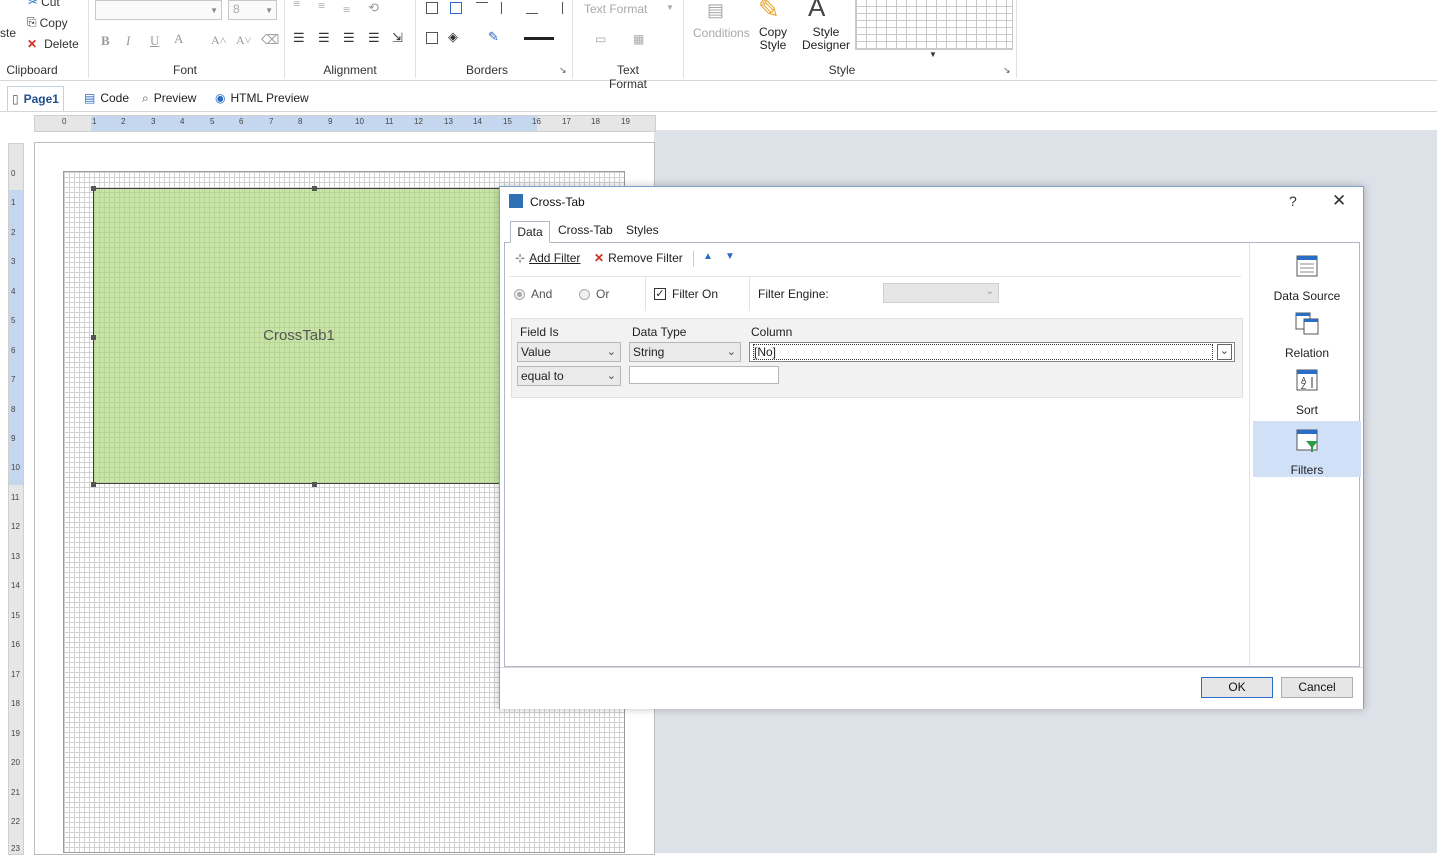 The width and height of the screenshot is (1437, 855). Describe the element at coordinates (594, 294) in the screenshot. I see `or-radio: Or` at that location.